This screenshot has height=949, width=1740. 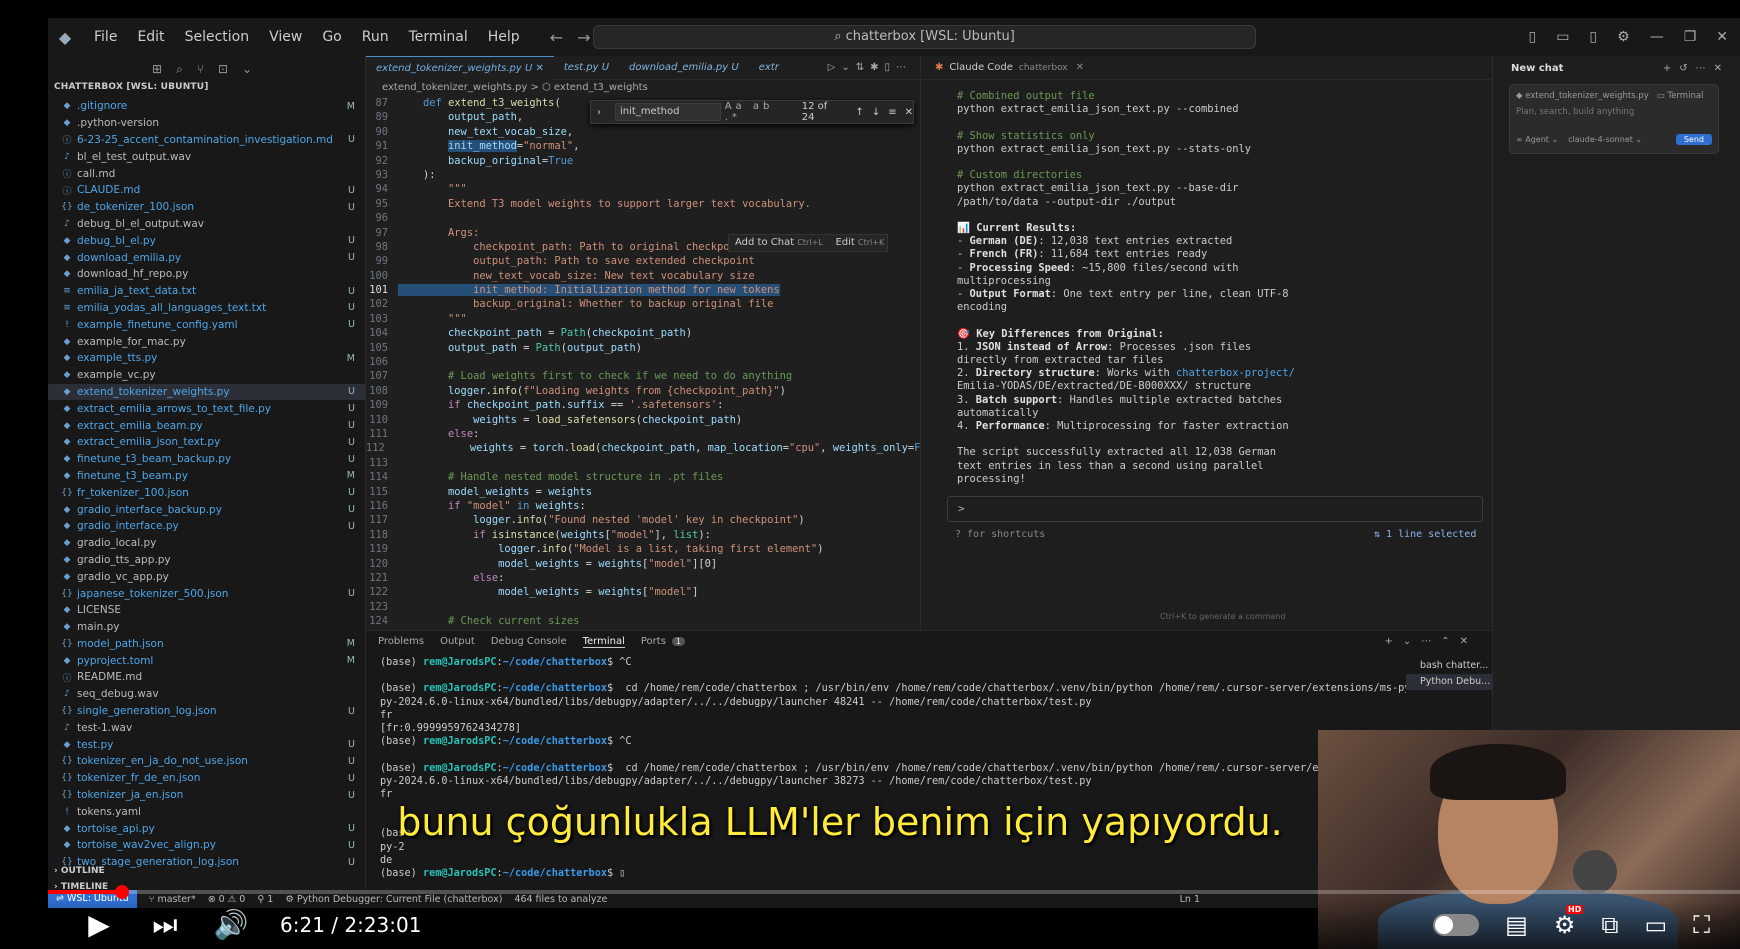 I want to click on file-item: ◆ extract_emilia_json_text.py U, so click(x=206, y=442).